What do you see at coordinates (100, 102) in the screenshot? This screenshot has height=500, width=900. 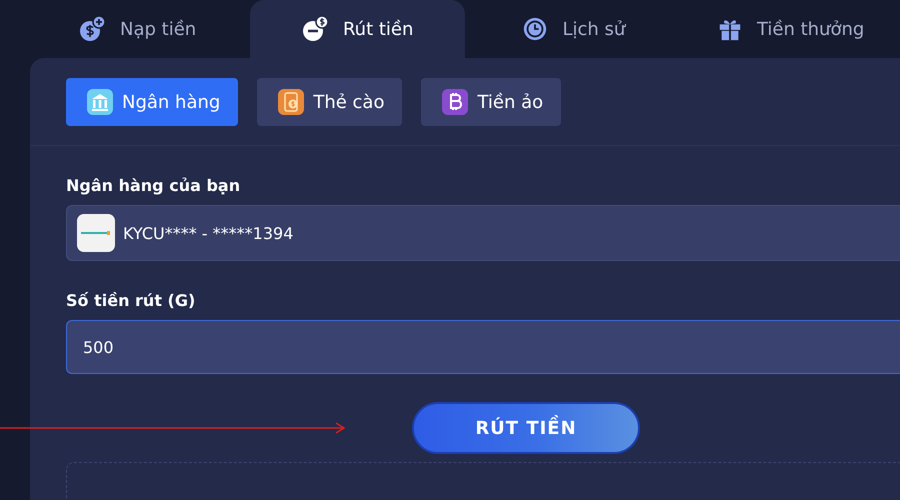 I see `bank-icon` at bounding box center [100, 102].